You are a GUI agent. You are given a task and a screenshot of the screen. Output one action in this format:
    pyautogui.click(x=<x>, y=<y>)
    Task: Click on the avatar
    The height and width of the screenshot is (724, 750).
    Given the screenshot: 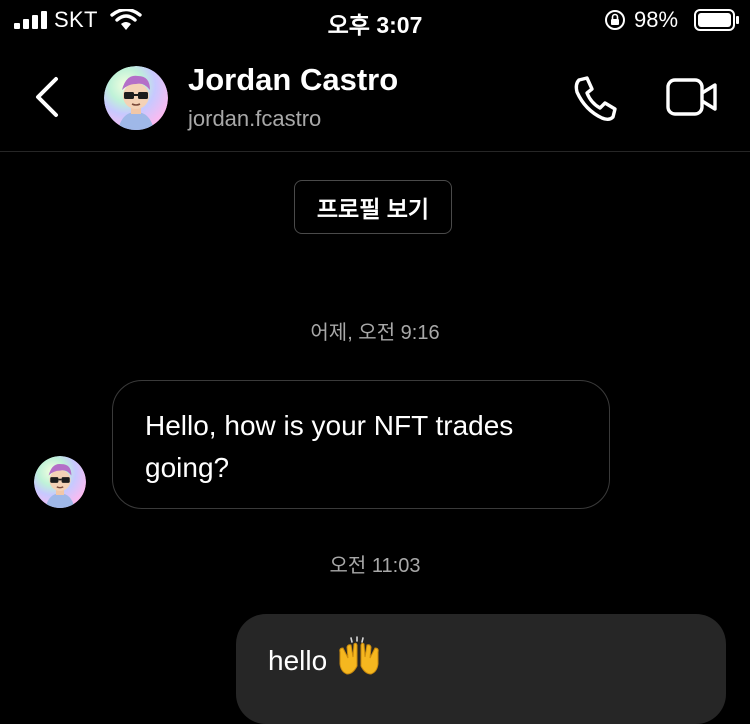 What is the action you would take?
    pyautogui.click(x=136, y=98)
    